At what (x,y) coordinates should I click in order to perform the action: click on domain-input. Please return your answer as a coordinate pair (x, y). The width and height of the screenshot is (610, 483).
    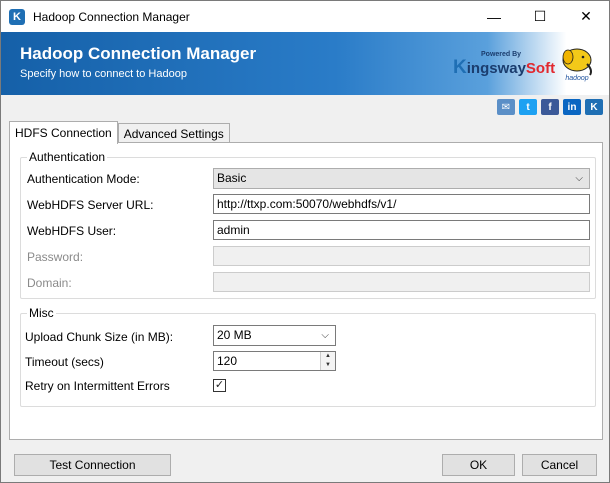
    Looking at the image, I should click on (401, 282).